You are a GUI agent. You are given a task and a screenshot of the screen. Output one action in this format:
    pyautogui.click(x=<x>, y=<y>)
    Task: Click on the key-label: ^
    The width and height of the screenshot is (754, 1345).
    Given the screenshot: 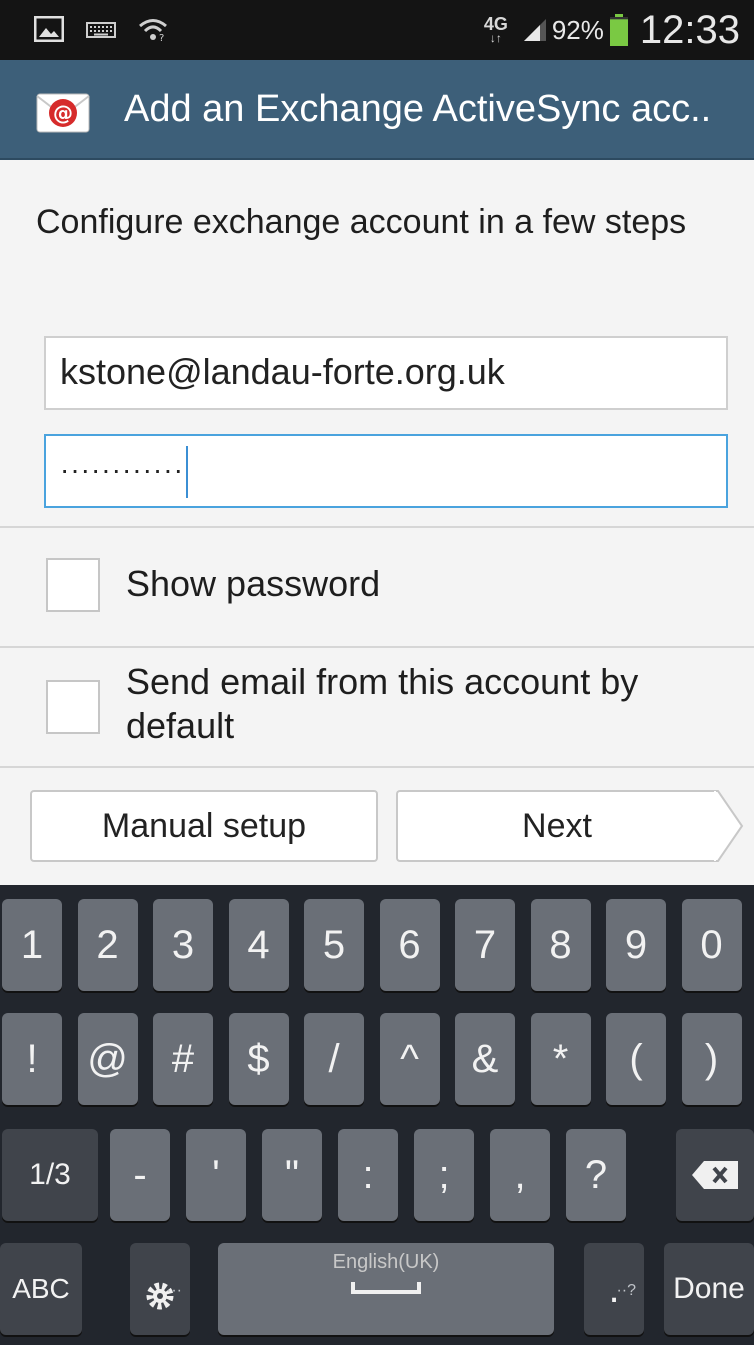 What is the action you would take?
    pyautogui.click(x=409, y=1059)
    